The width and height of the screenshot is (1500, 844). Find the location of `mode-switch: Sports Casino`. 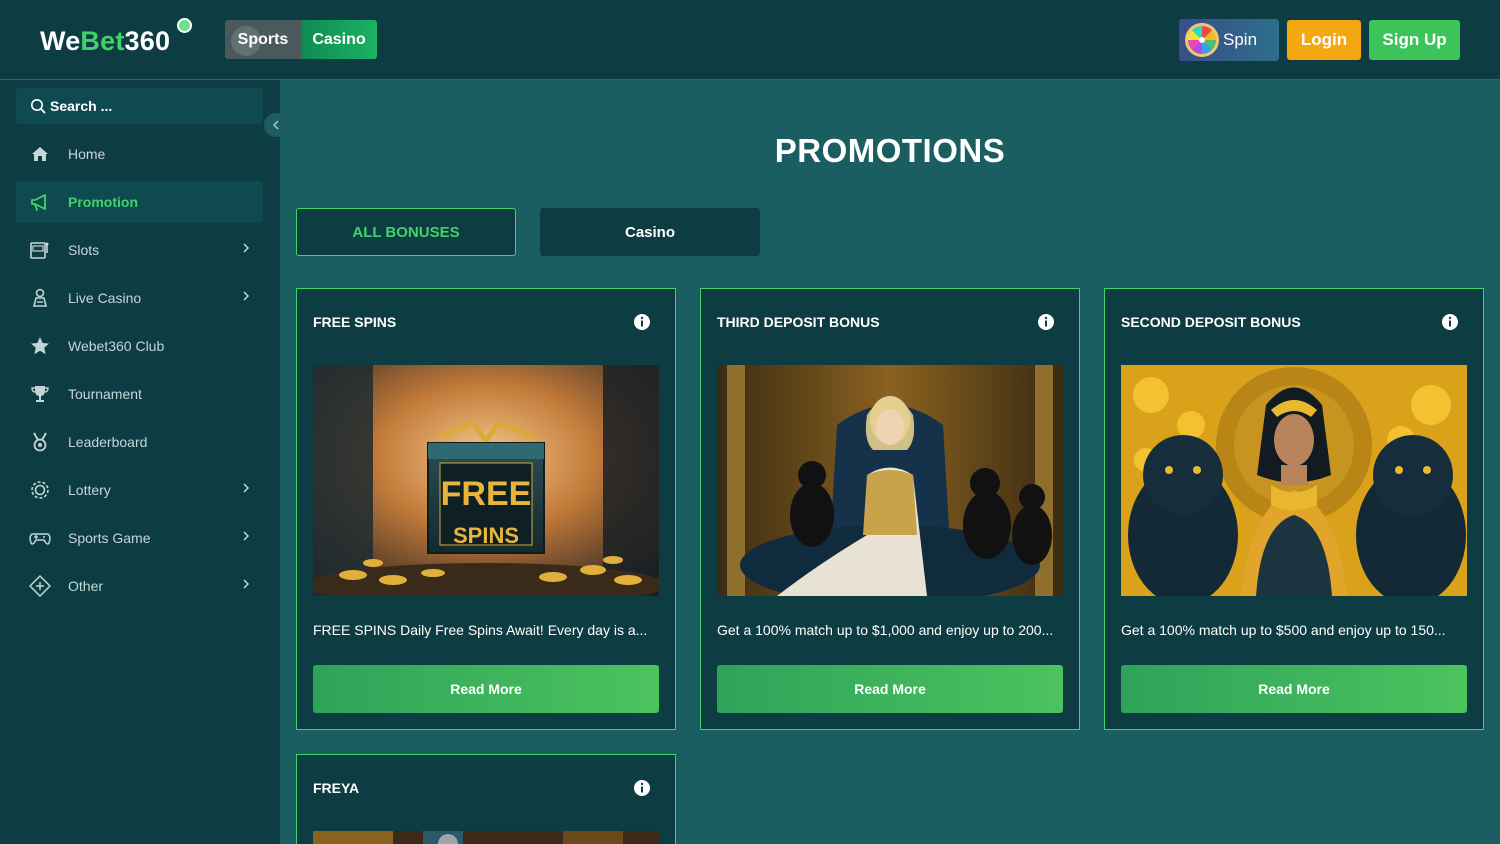

mode-switch: Sports Casino is located at coordinates (301, 39).